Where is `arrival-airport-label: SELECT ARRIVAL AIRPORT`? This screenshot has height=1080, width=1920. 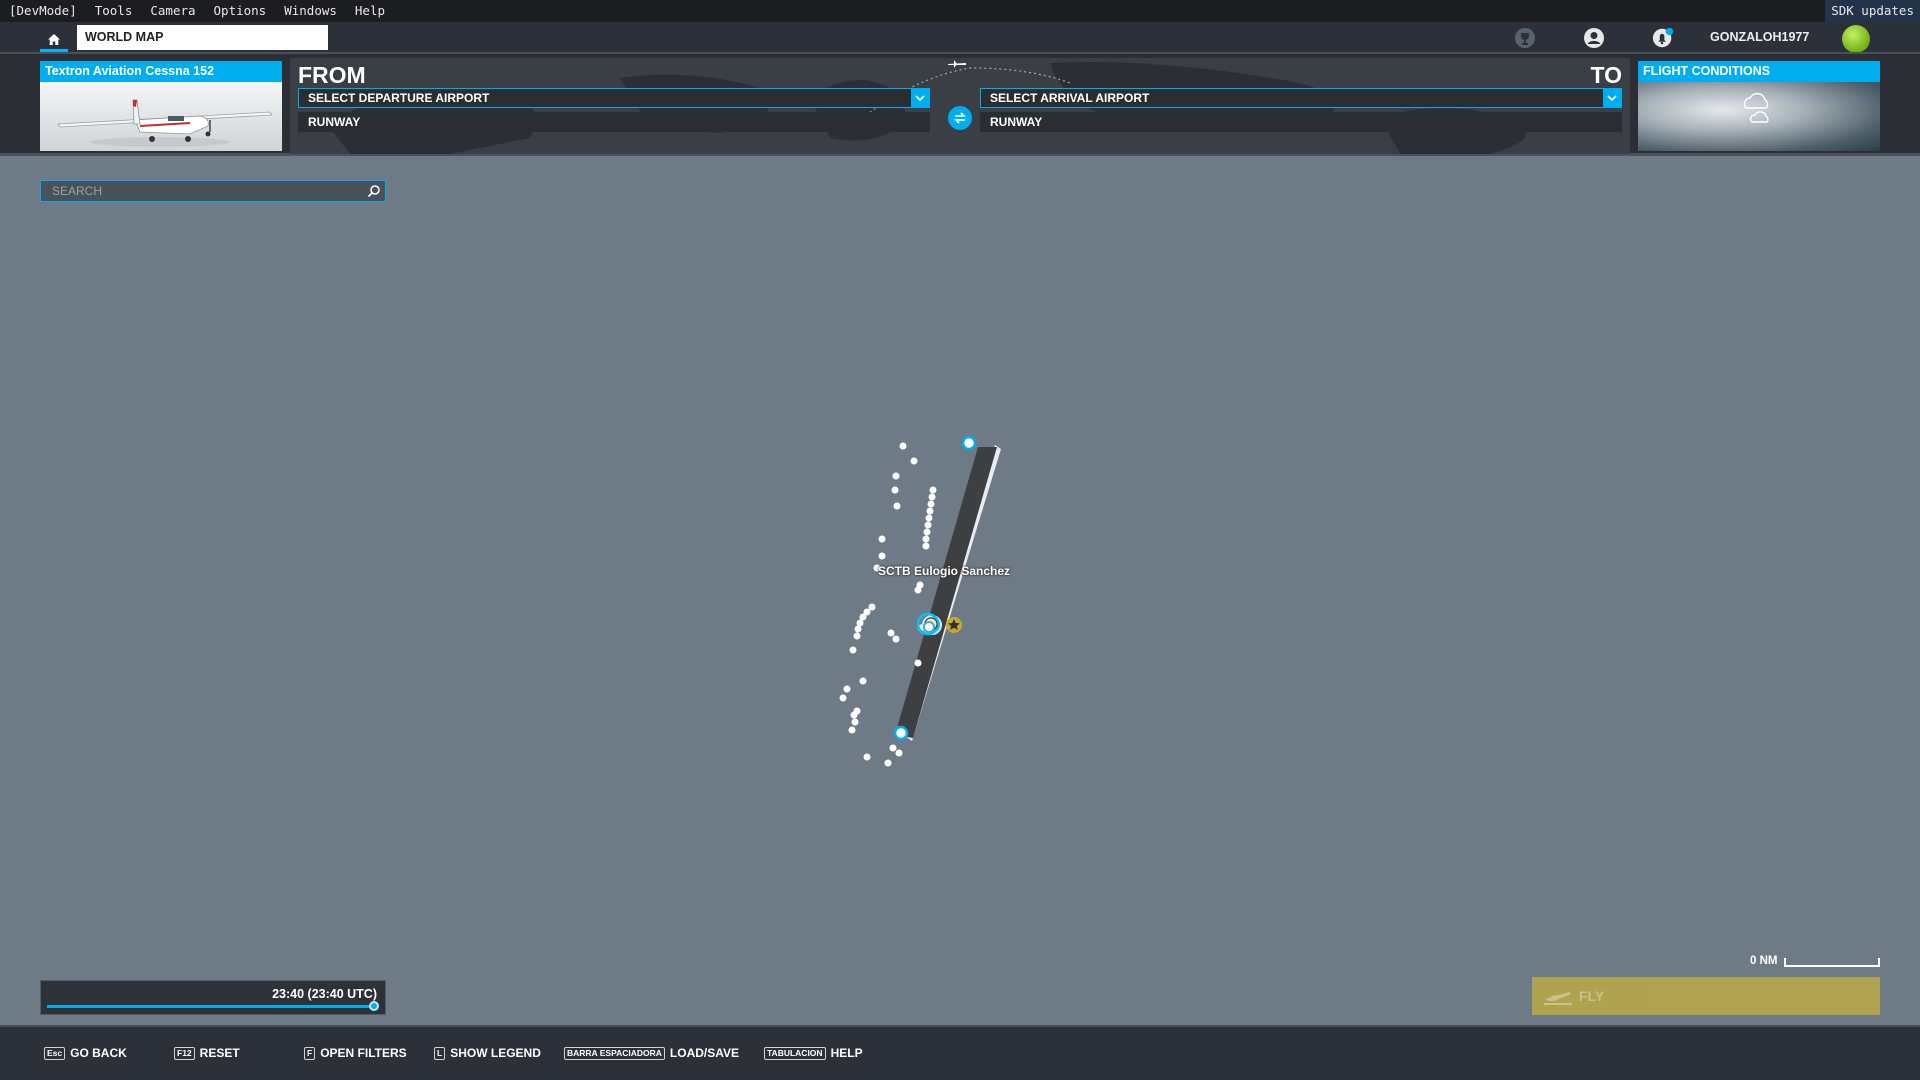 arrival-airport-label: SELECT ARRIVAL AIRPORT is located at coordinates (1070, 98).